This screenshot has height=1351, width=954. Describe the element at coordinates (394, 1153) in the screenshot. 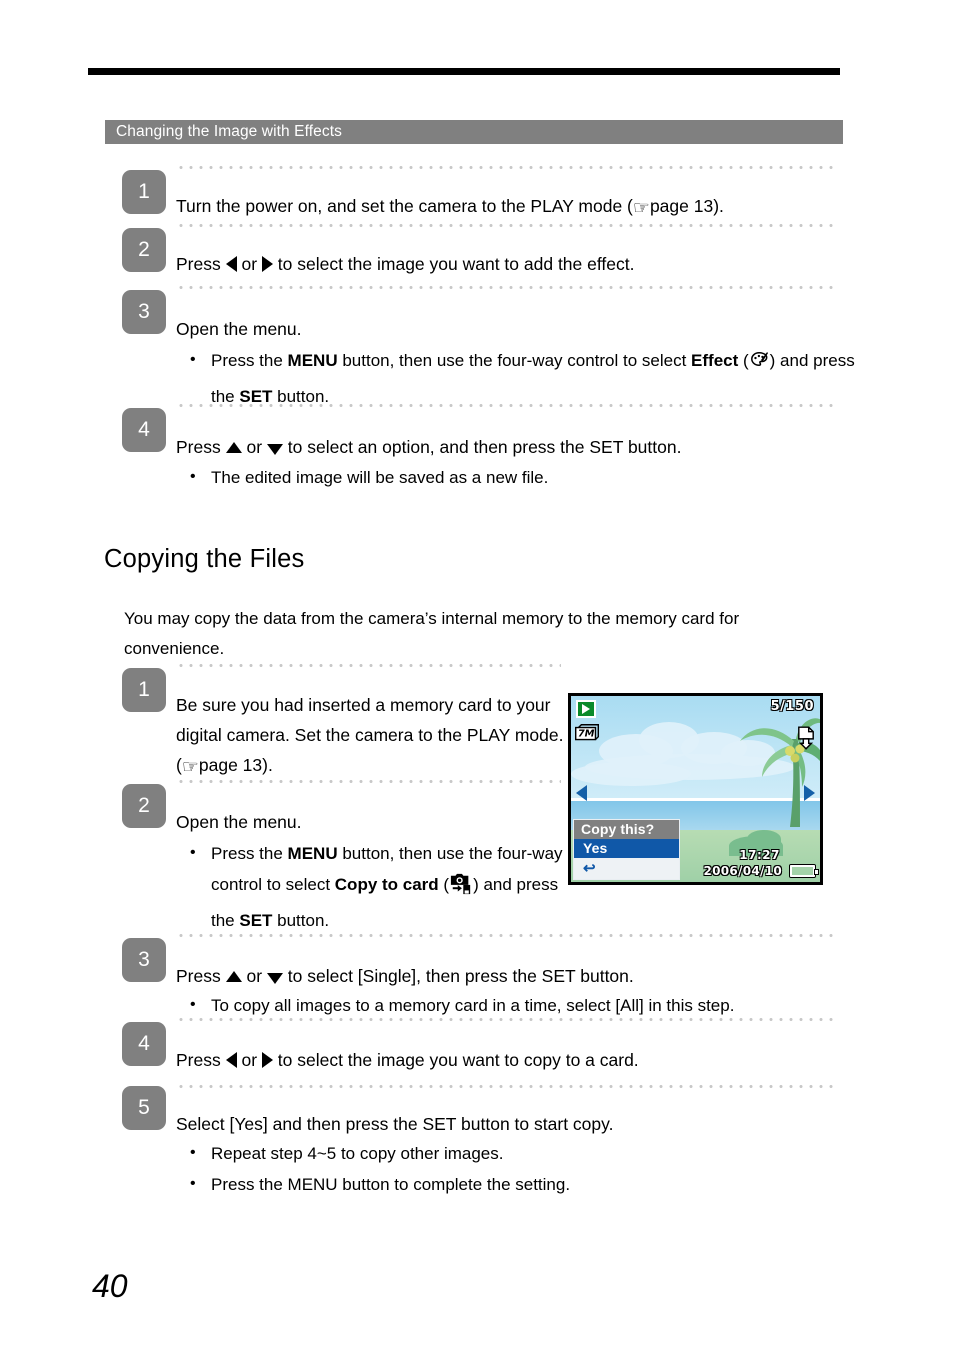

I see `list-item: Repeat step 4~5 to copy other images.` at that location.